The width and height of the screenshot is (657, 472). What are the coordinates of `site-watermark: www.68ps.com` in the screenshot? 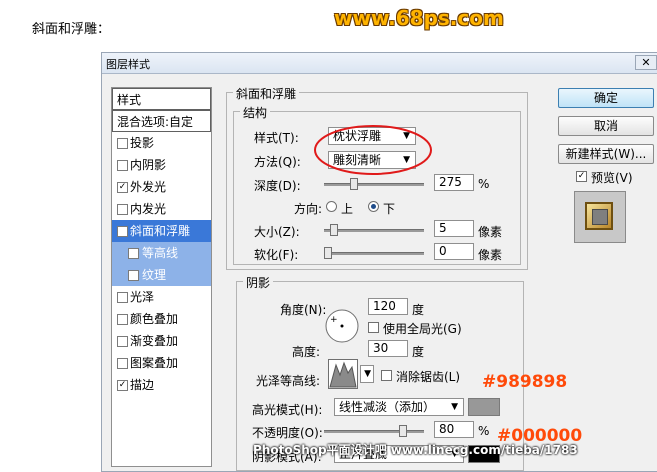 It's located at (419, 18).